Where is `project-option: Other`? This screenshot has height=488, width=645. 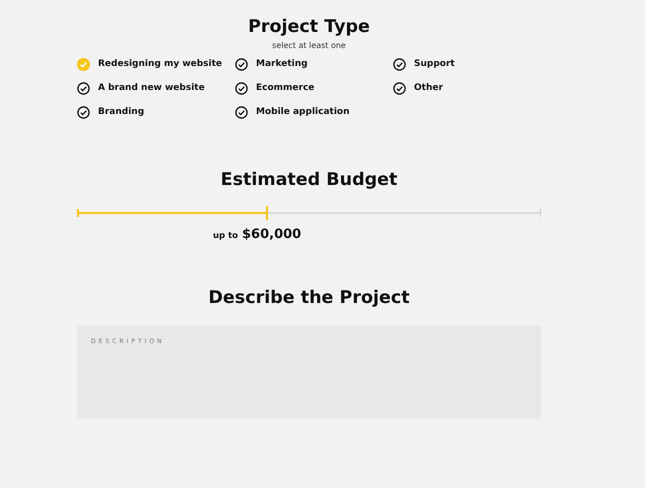 project-option: Other is located at coordinates (418, 88).